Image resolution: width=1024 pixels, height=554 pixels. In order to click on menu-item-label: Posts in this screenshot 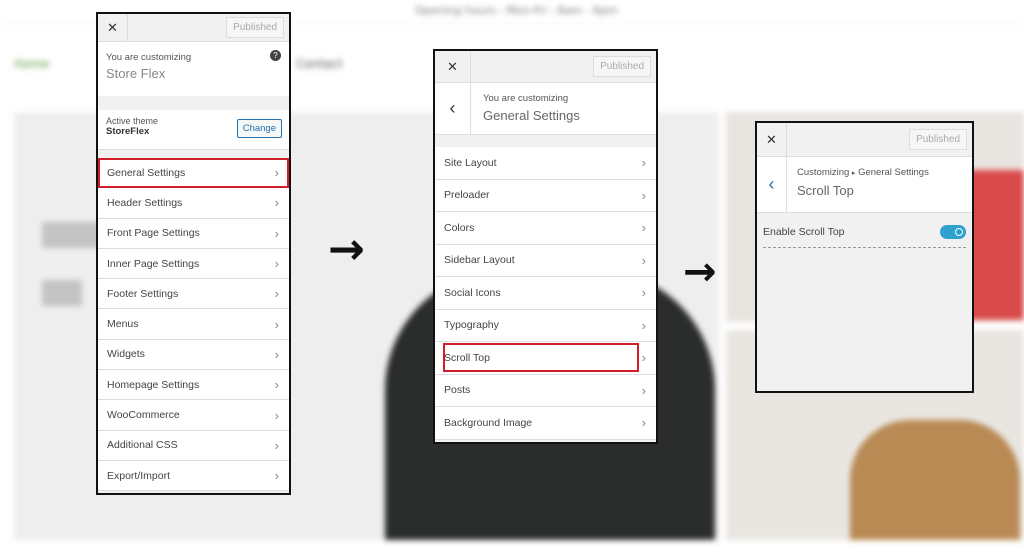, I will do `click(457, 390)`.